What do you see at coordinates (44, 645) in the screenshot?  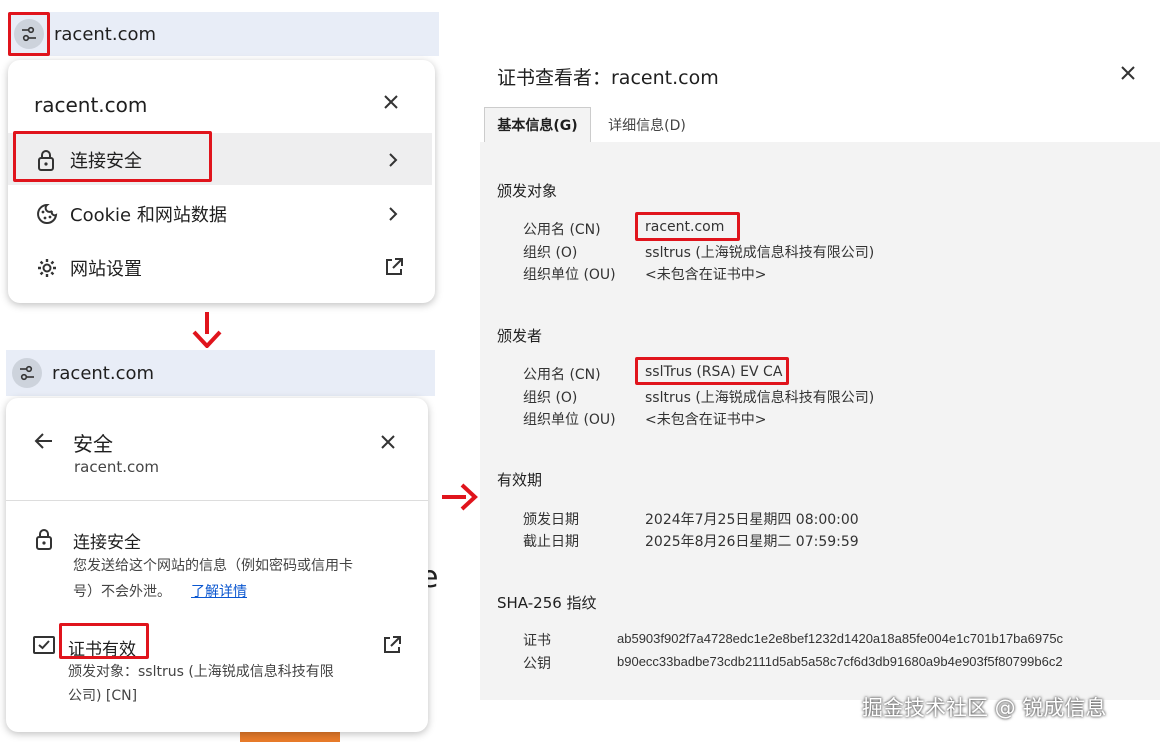 I see `certificate-icon` at bounding box center [44, 645].